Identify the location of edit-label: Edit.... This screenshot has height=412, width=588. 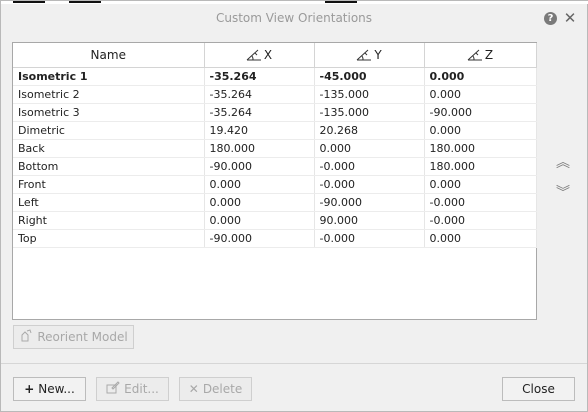
(141, 389).